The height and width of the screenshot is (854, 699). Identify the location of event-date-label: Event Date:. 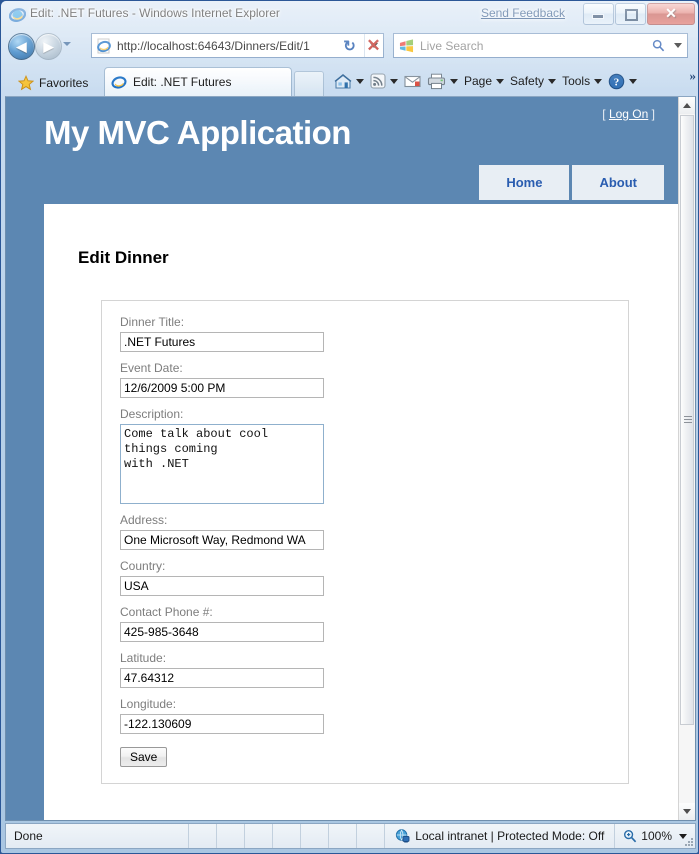
(151, 368).